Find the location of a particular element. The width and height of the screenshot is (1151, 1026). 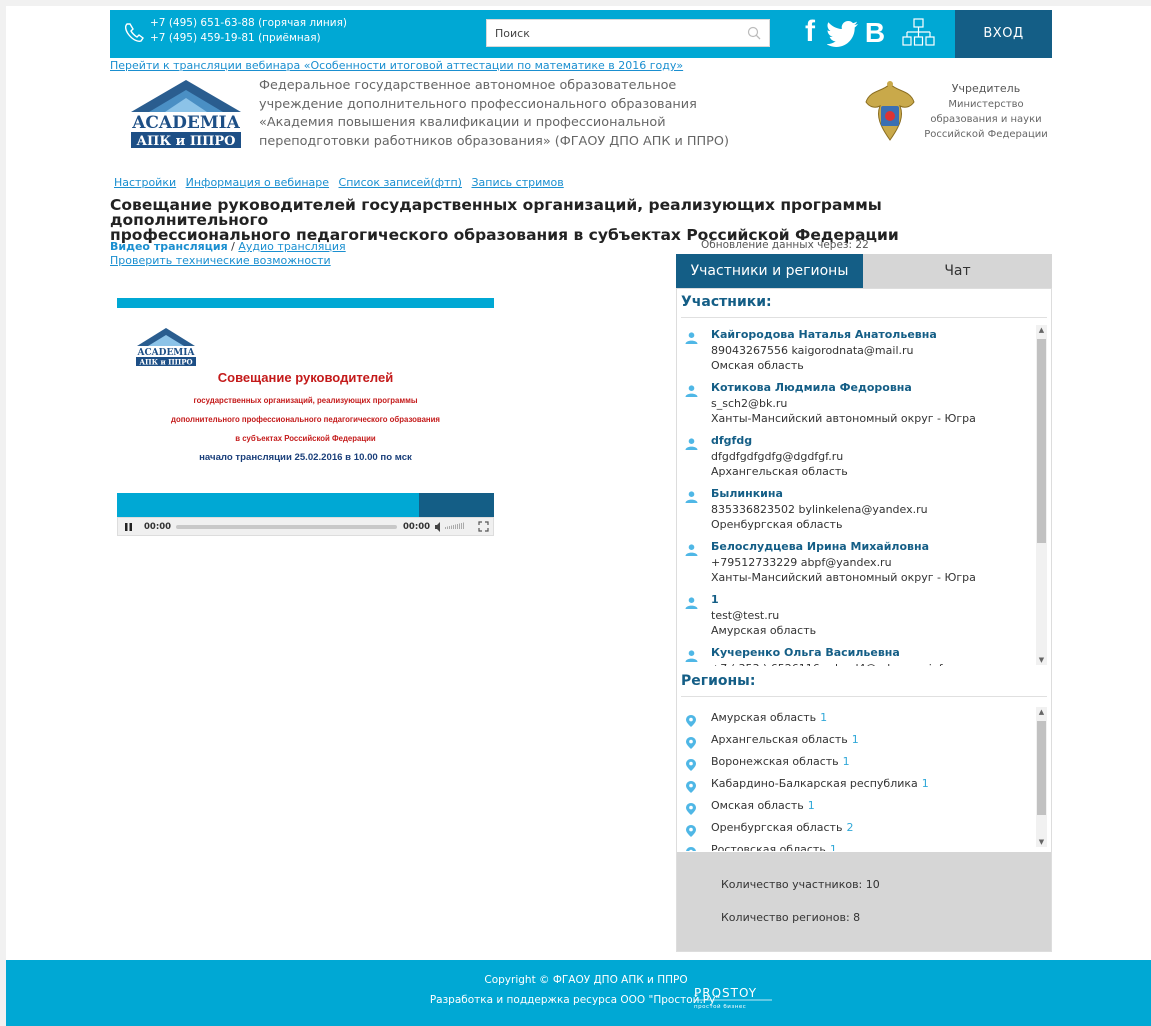

update-countdown: Обновление данных через: 22 is located at coordinates (785, 245).